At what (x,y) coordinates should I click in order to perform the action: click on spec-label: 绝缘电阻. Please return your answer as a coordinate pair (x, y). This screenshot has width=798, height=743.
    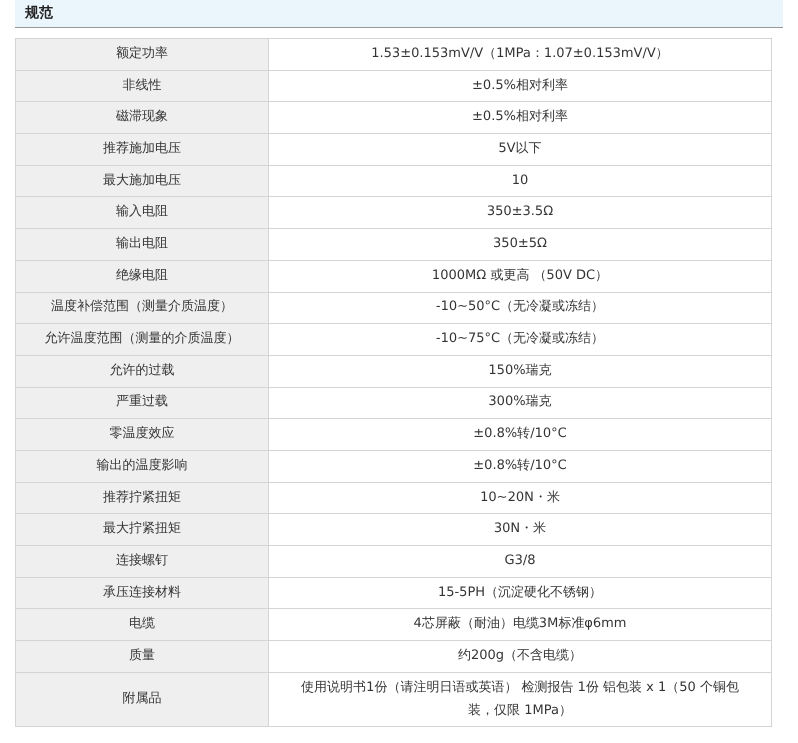
    Looking at the image, I should click on (142, 276).